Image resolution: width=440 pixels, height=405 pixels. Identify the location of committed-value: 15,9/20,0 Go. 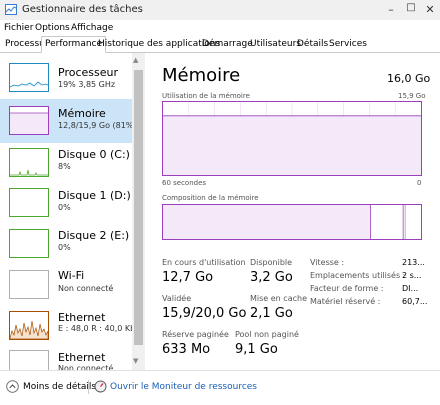
(204, 313).